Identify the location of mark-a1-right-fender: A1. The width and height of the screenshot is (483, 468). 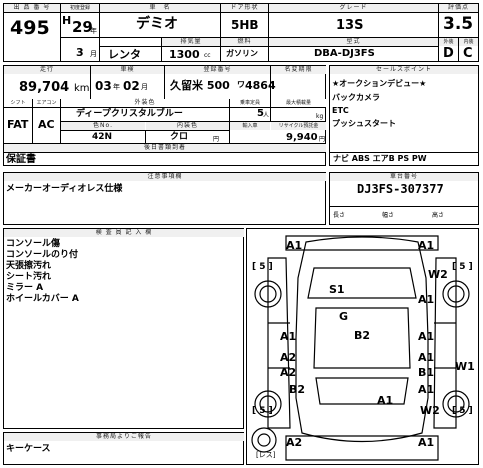
(426, 299).